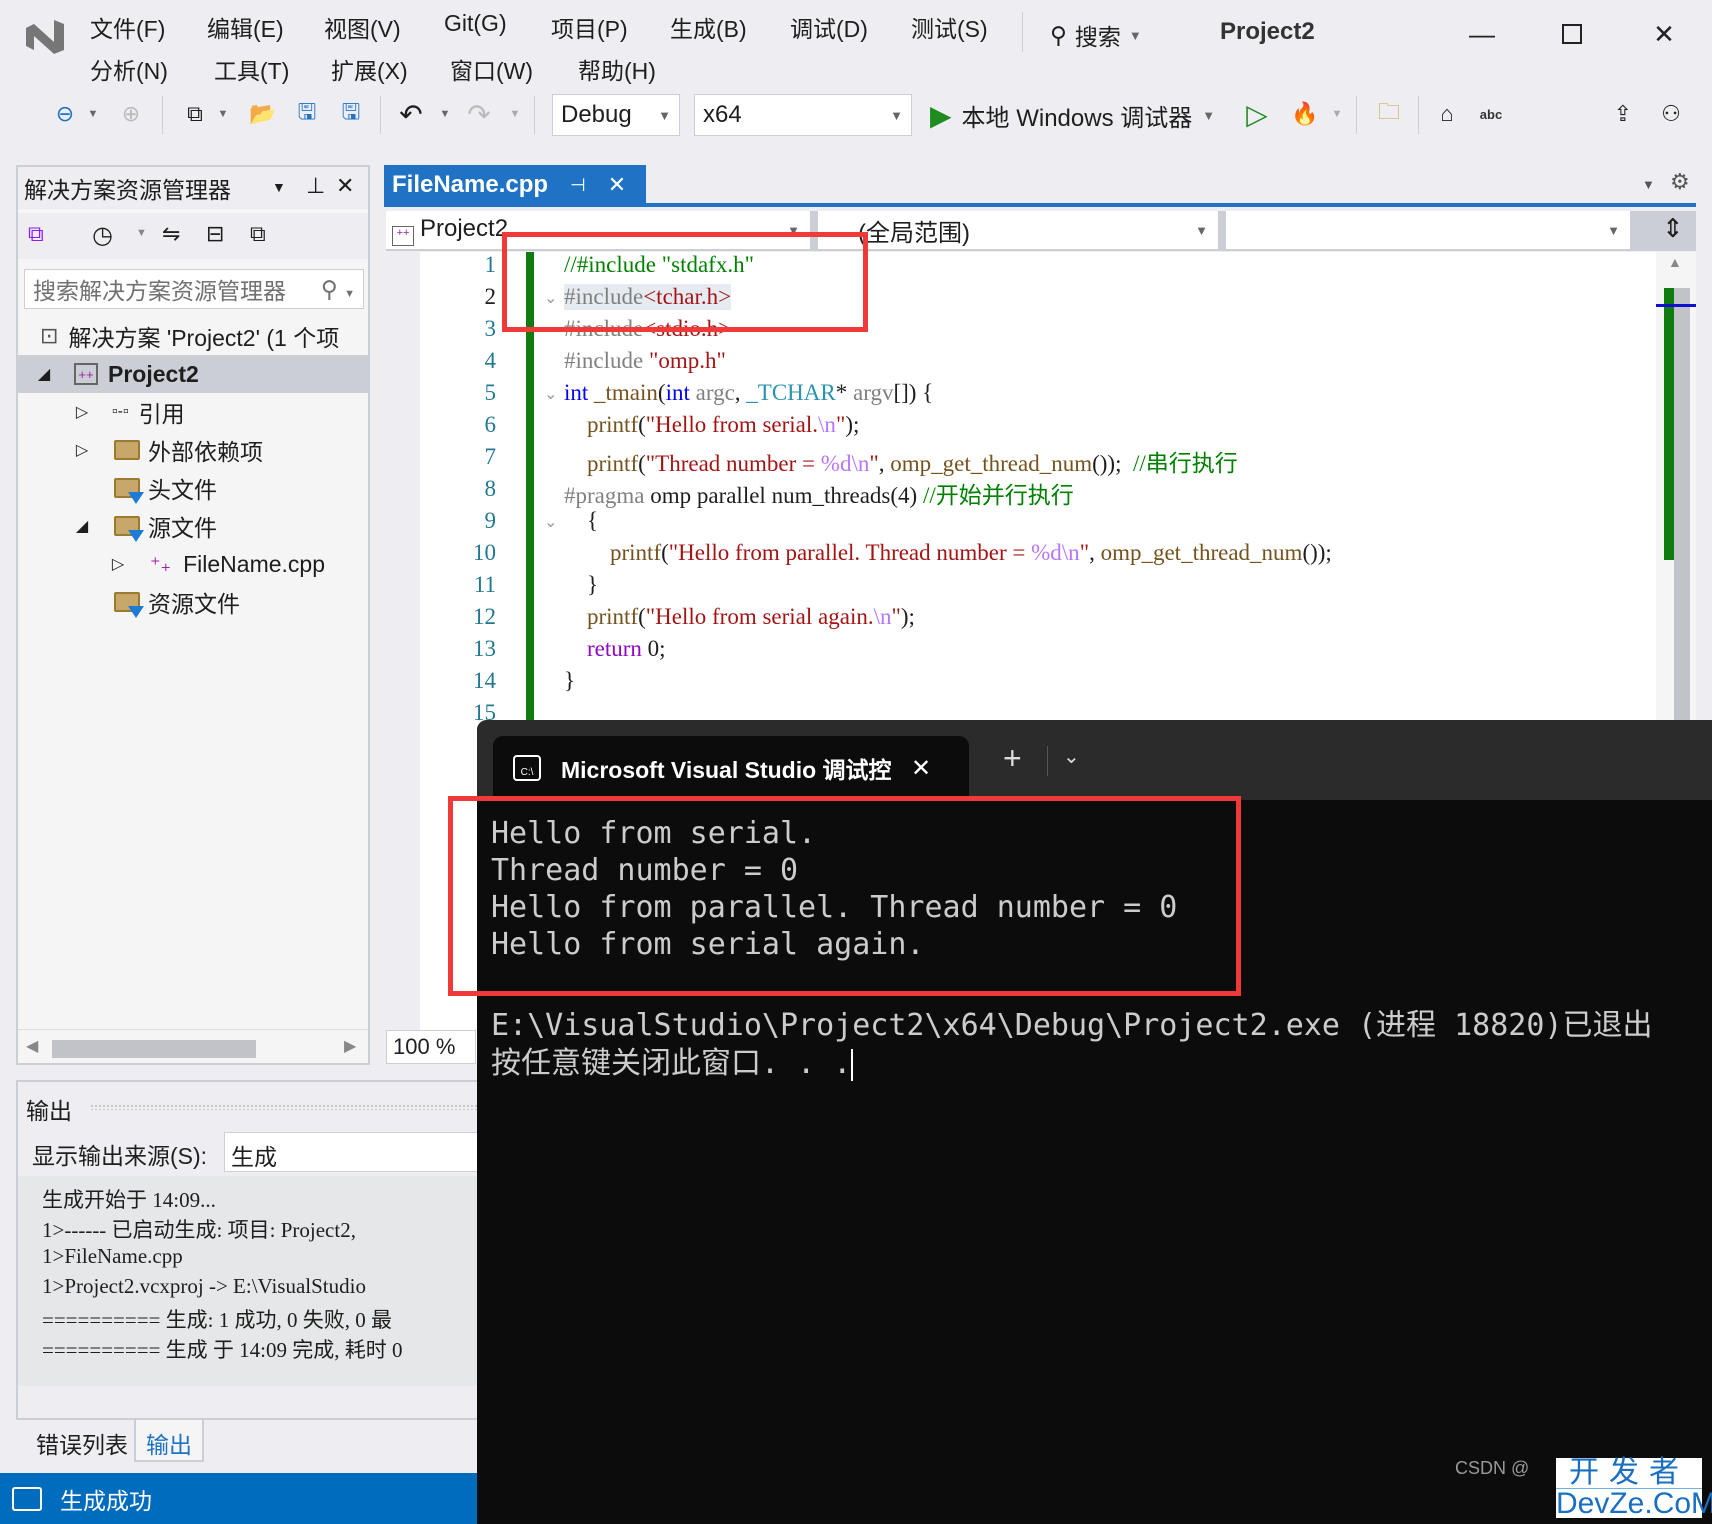 The height and width of the screenshot is (1524, 1712). What do you see at coordinates (307, 114) in the screenshot?
I see `save-icon: 🖫` at bounding box center [307, 114].